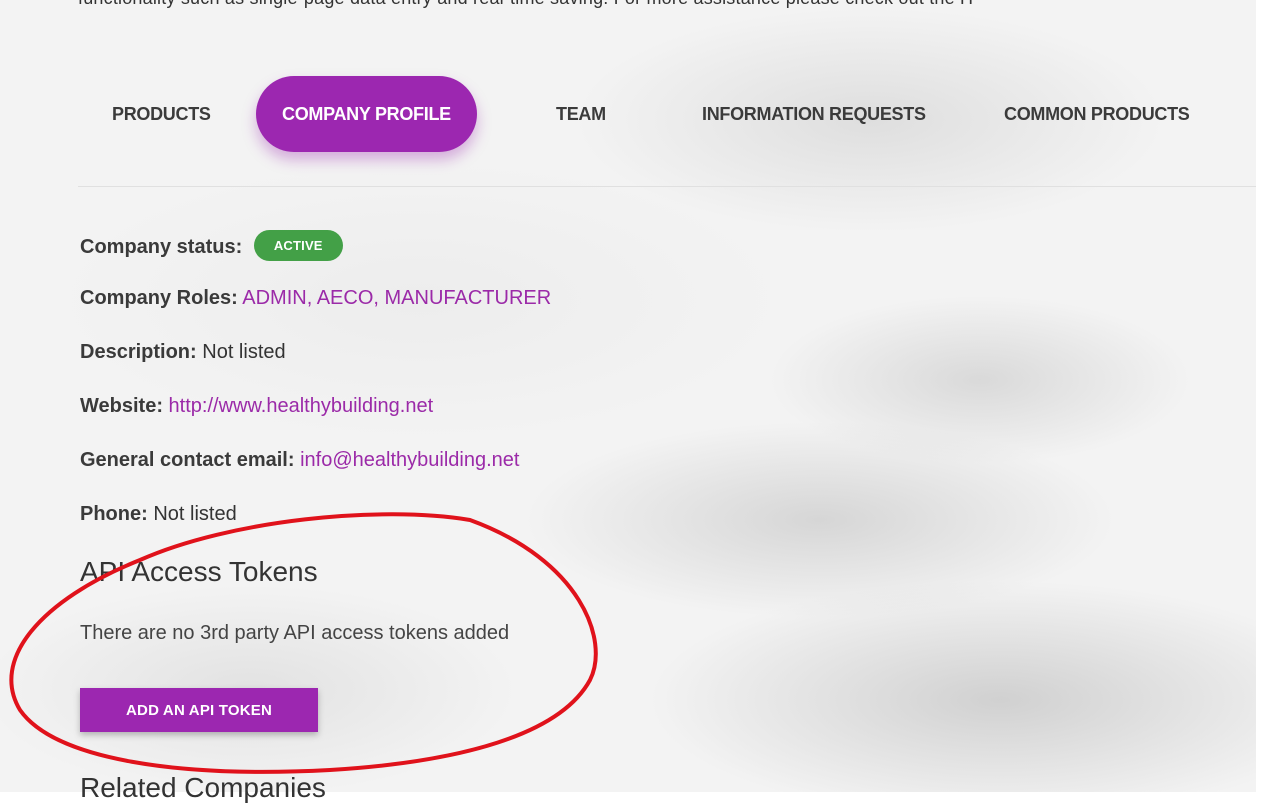 The width and height of the screenshot is (1268, 804). I want to click on api-tokens-heading: API Access Tokens, so click(199, 571).